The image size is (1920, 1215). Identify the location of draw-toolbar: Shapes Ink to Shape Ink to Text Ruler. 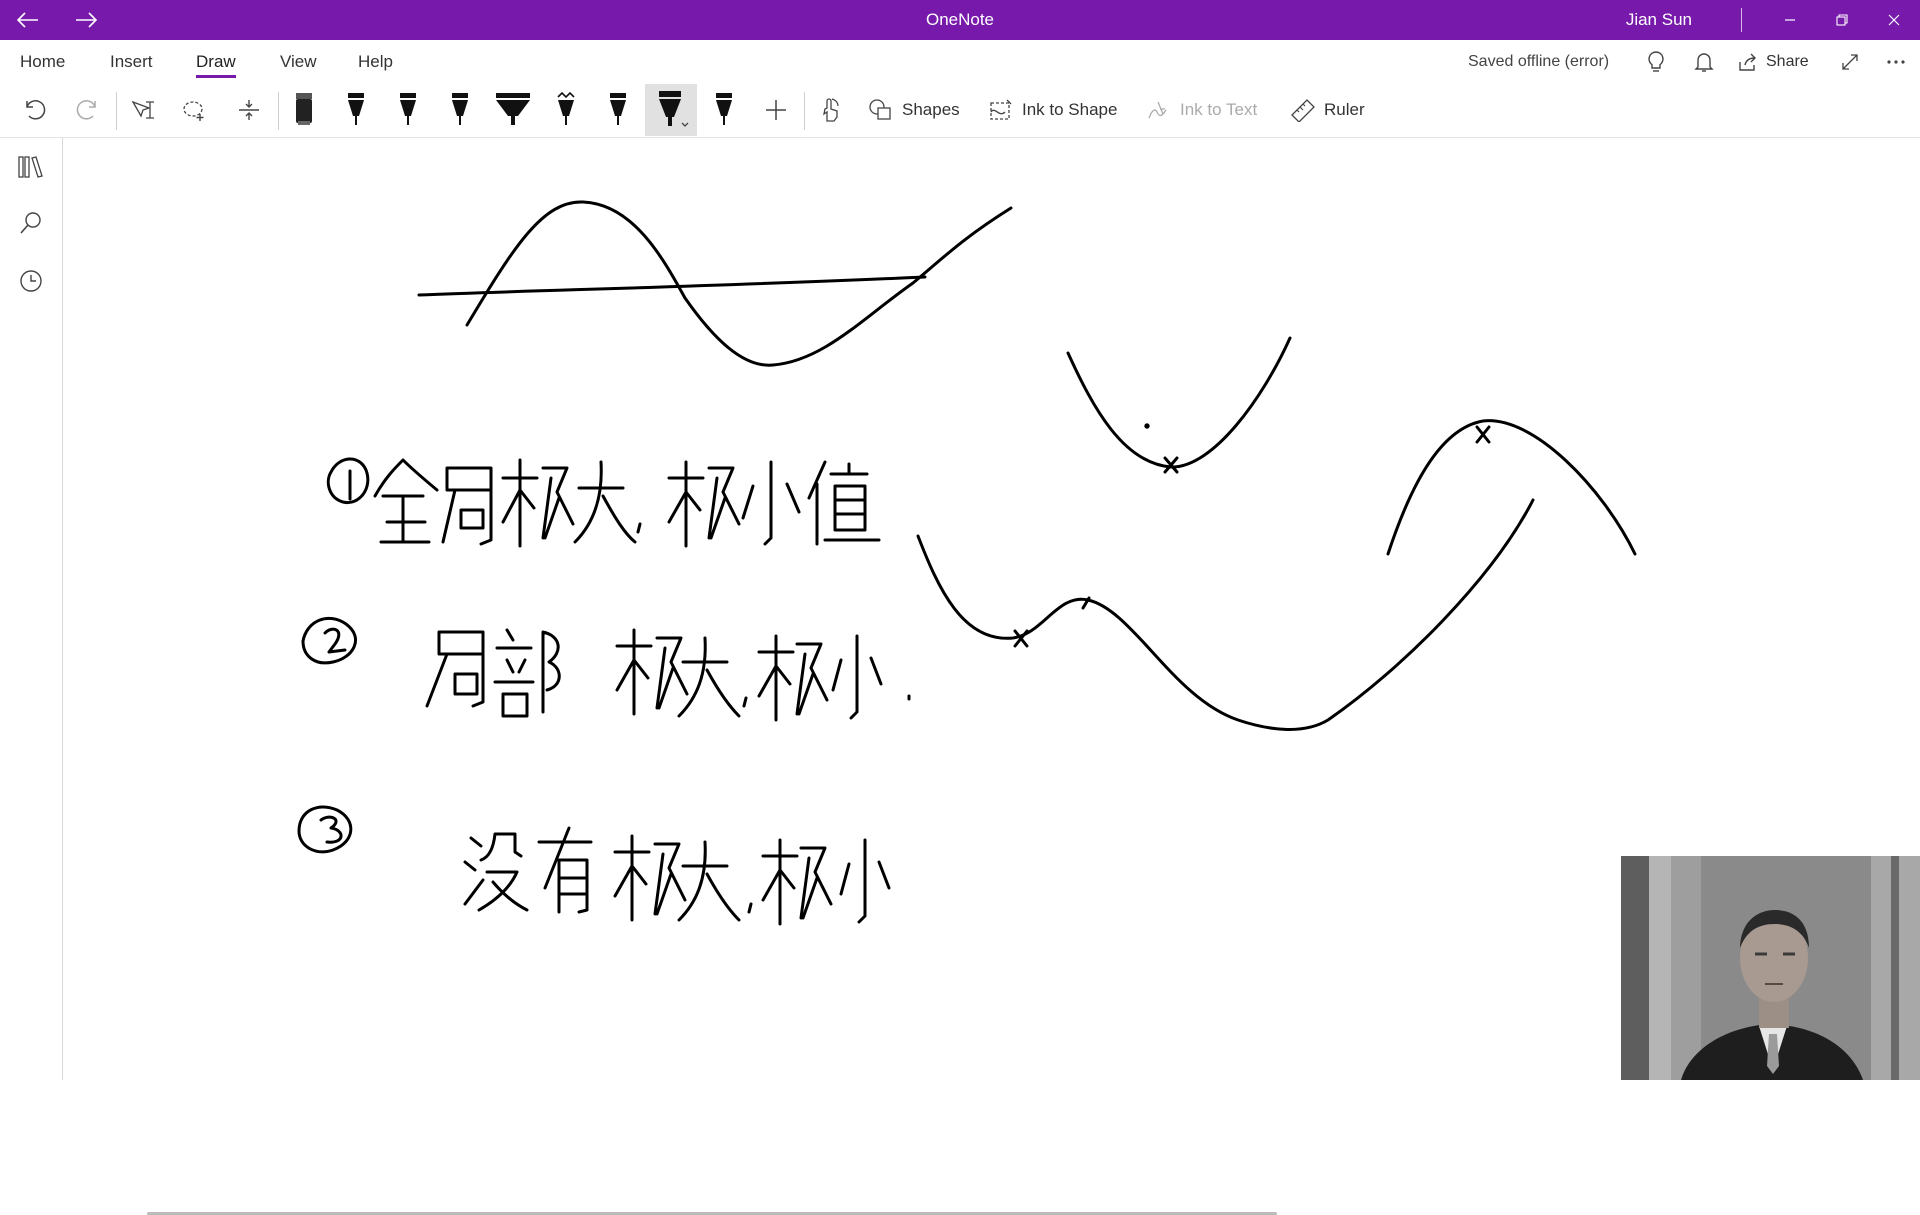
(960, 110).